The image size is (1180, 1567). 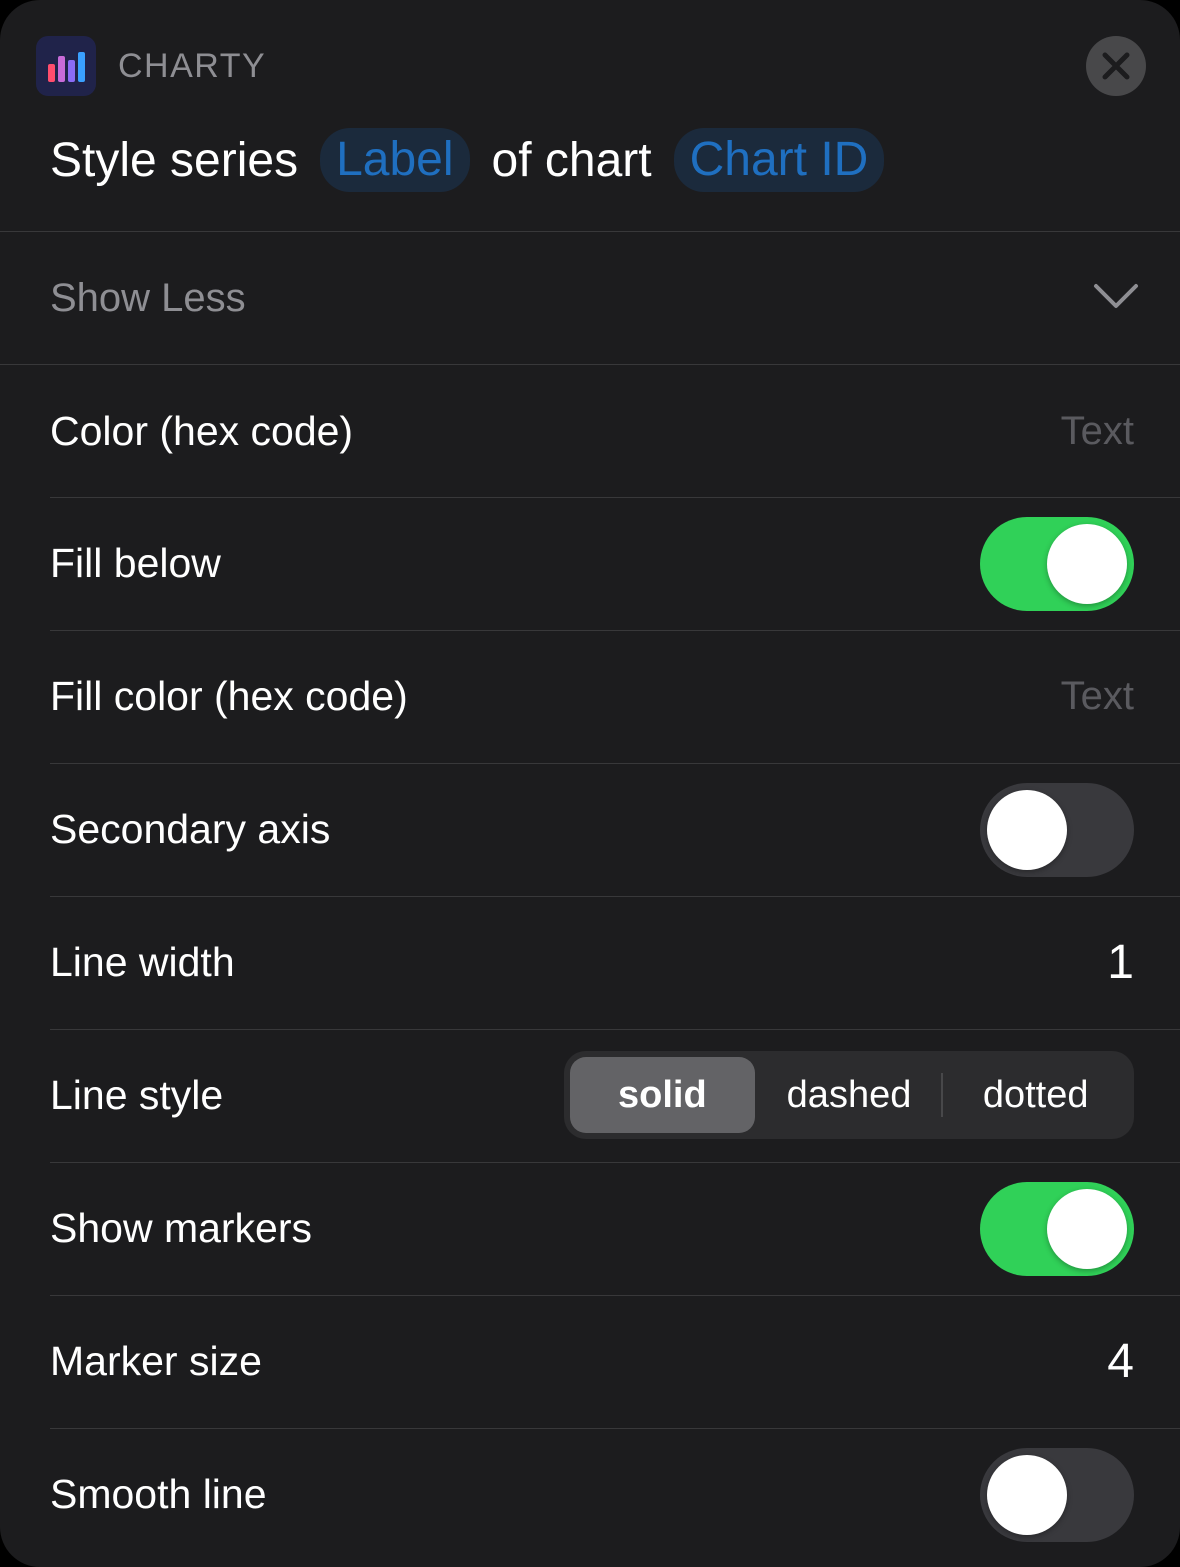 I want to click on segment-dashed: dashed, so click(x=849, y=1095).